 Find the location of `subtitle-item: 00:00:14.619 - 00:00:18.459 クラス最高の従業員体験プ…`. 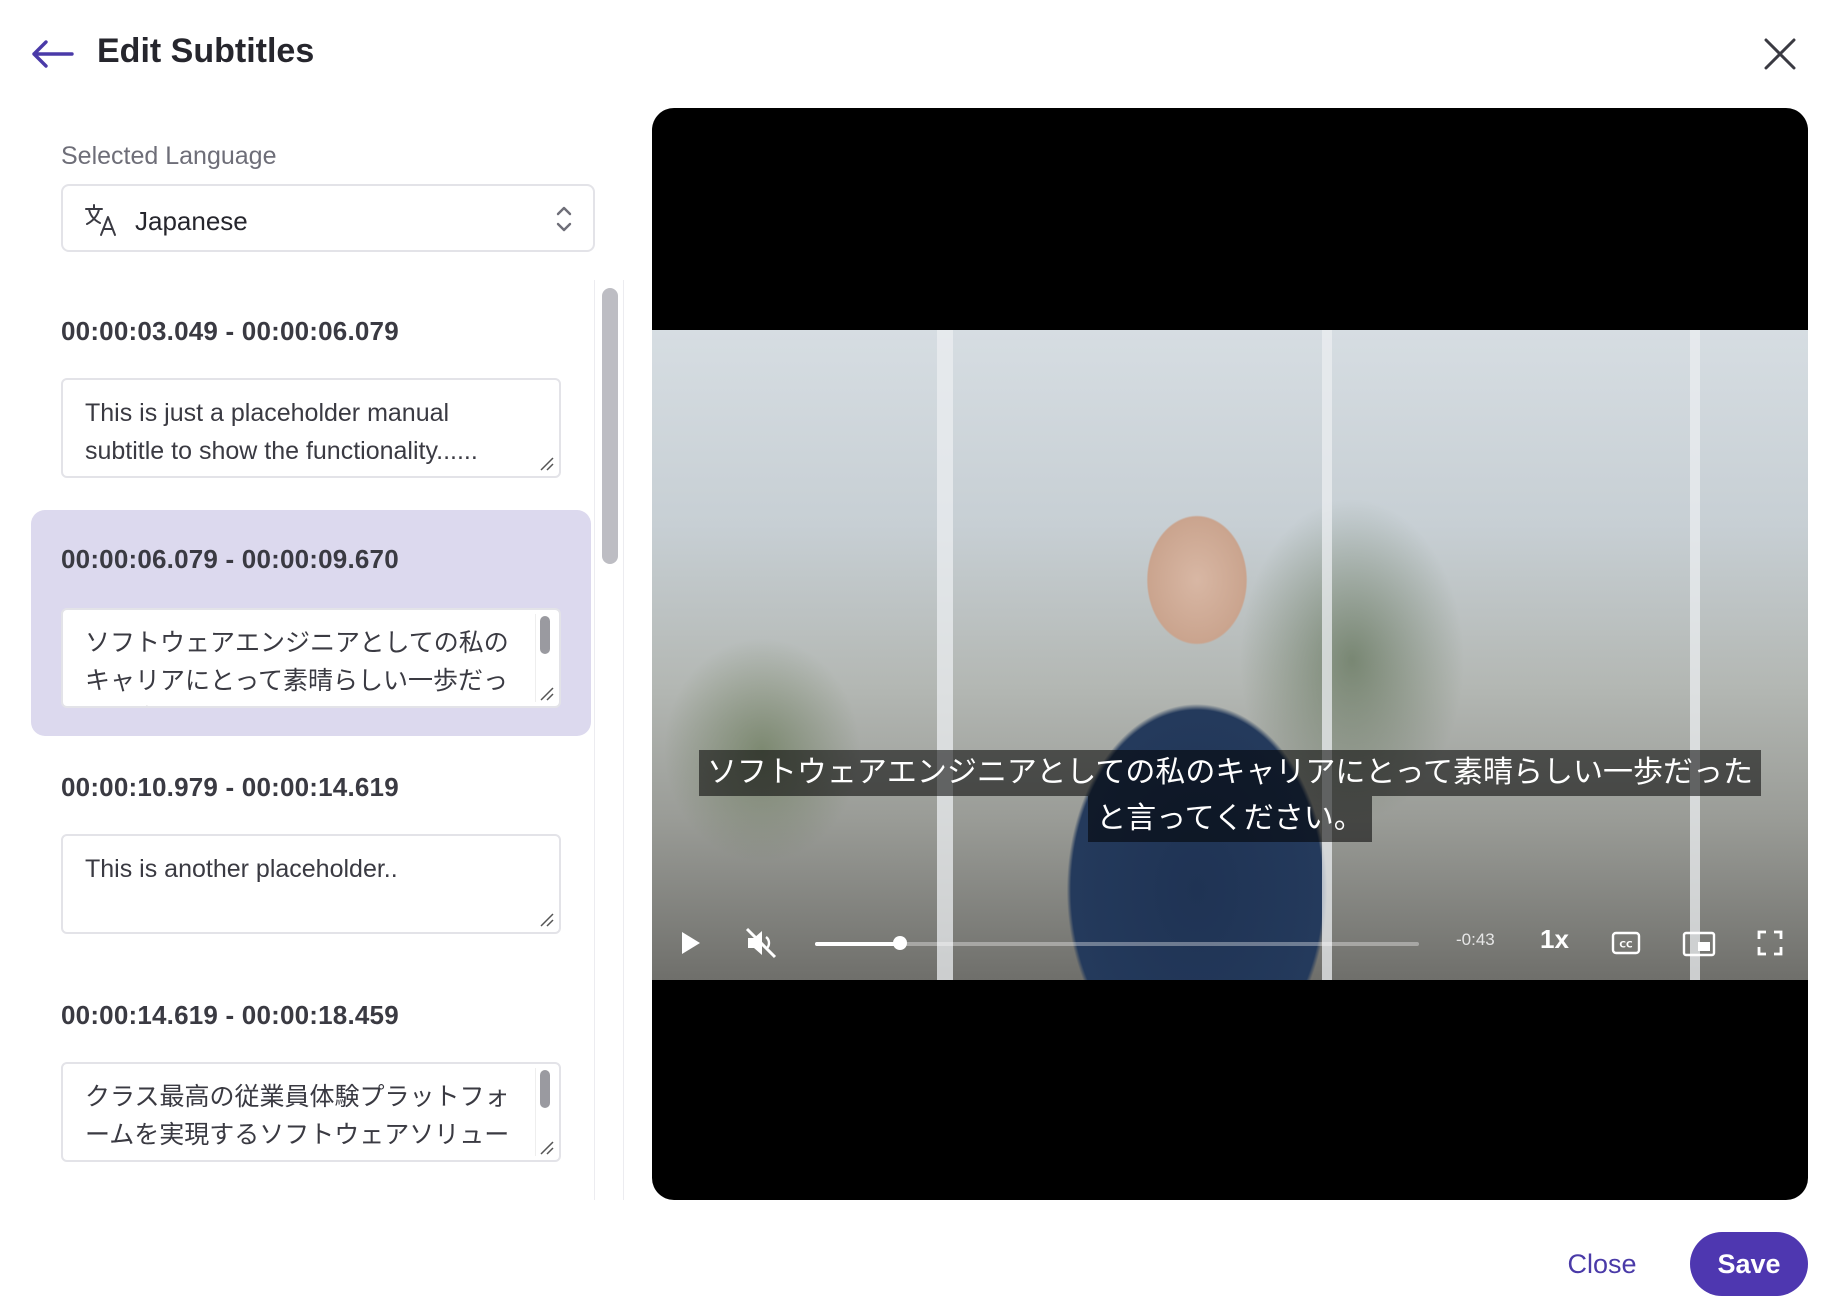

subtitle-item: 00:00:14.619 - 00:00:18.459 クラス最高の従業員体験プ… is located at coordinates (311, 1074).